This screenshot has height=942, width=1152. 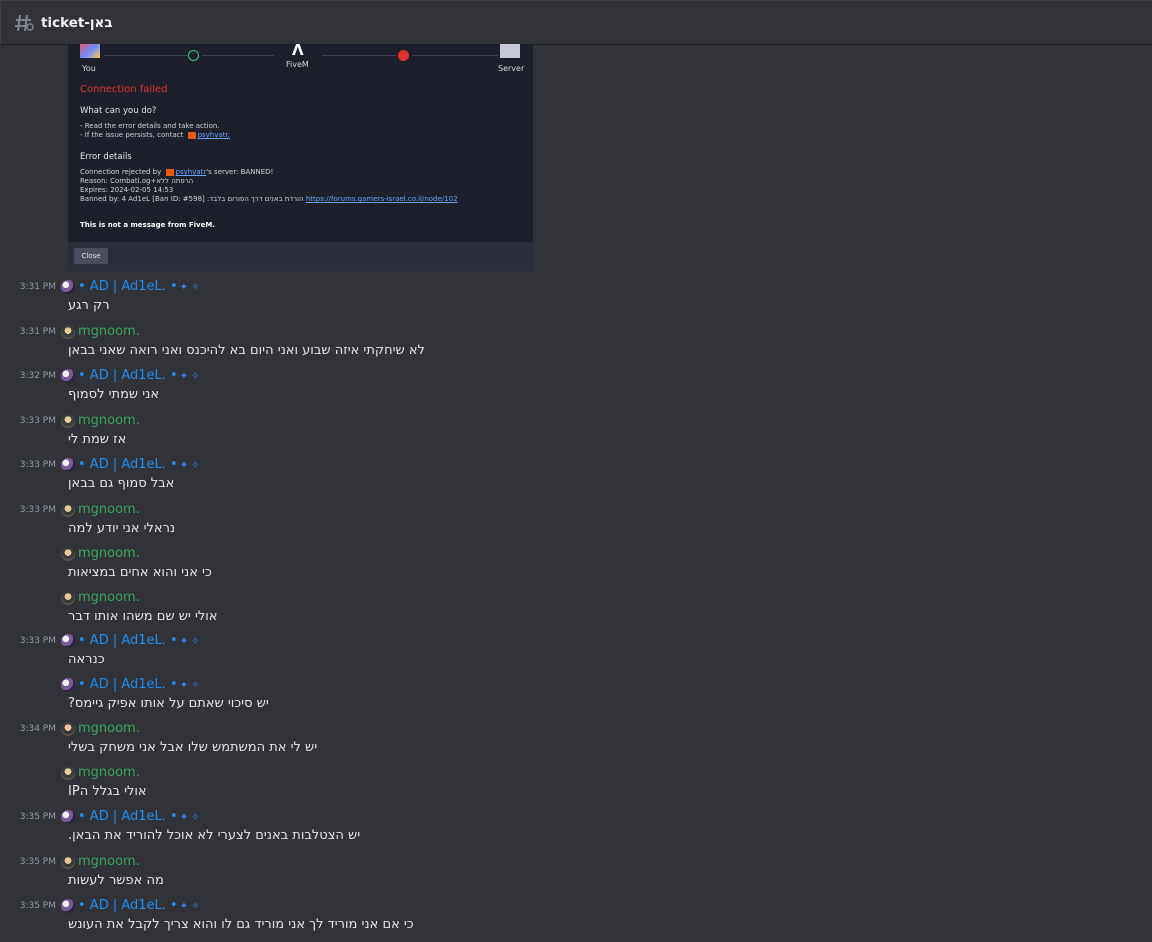 What do you see at coordinates (37, 906) in the screenshot?
I see `message-timestamp: 3:35 PM` at bounding box center [37, 906].